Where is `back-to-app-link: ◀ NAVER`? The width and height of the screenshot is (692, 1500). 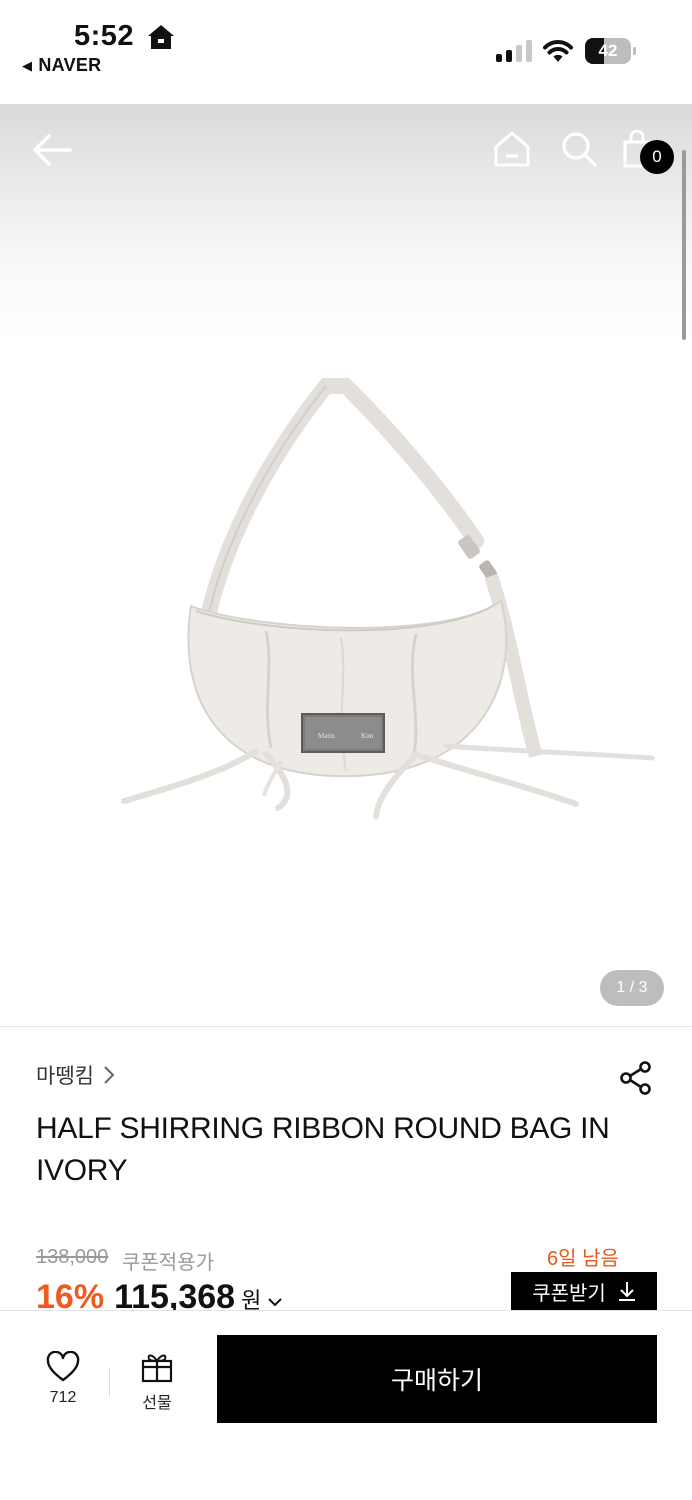
back-to-app-link: ◀ NAVER is located at coordinates (62, 65).